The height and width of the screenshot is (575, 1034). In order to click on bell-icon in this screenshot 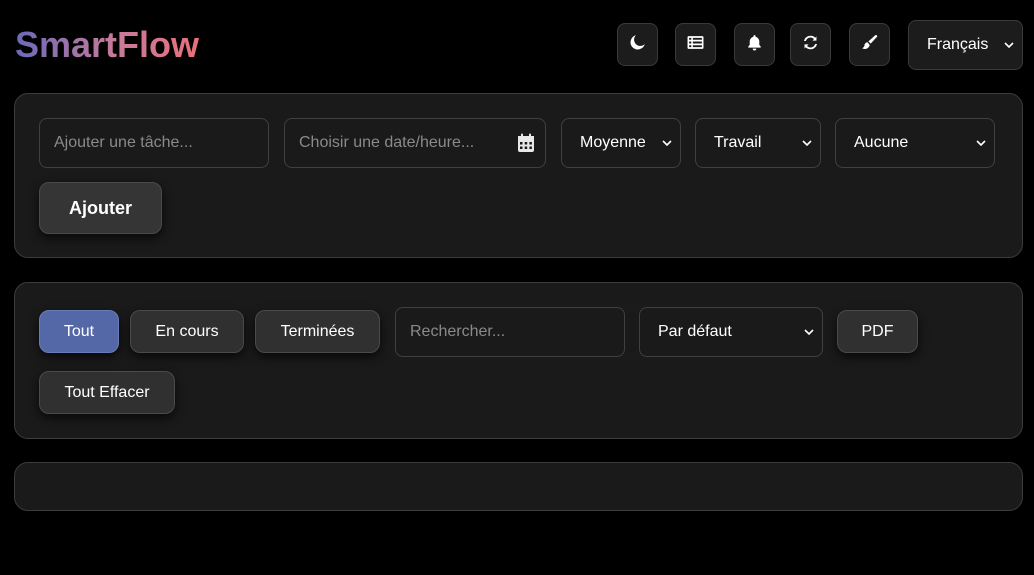, I will do `click(754, 45)`.